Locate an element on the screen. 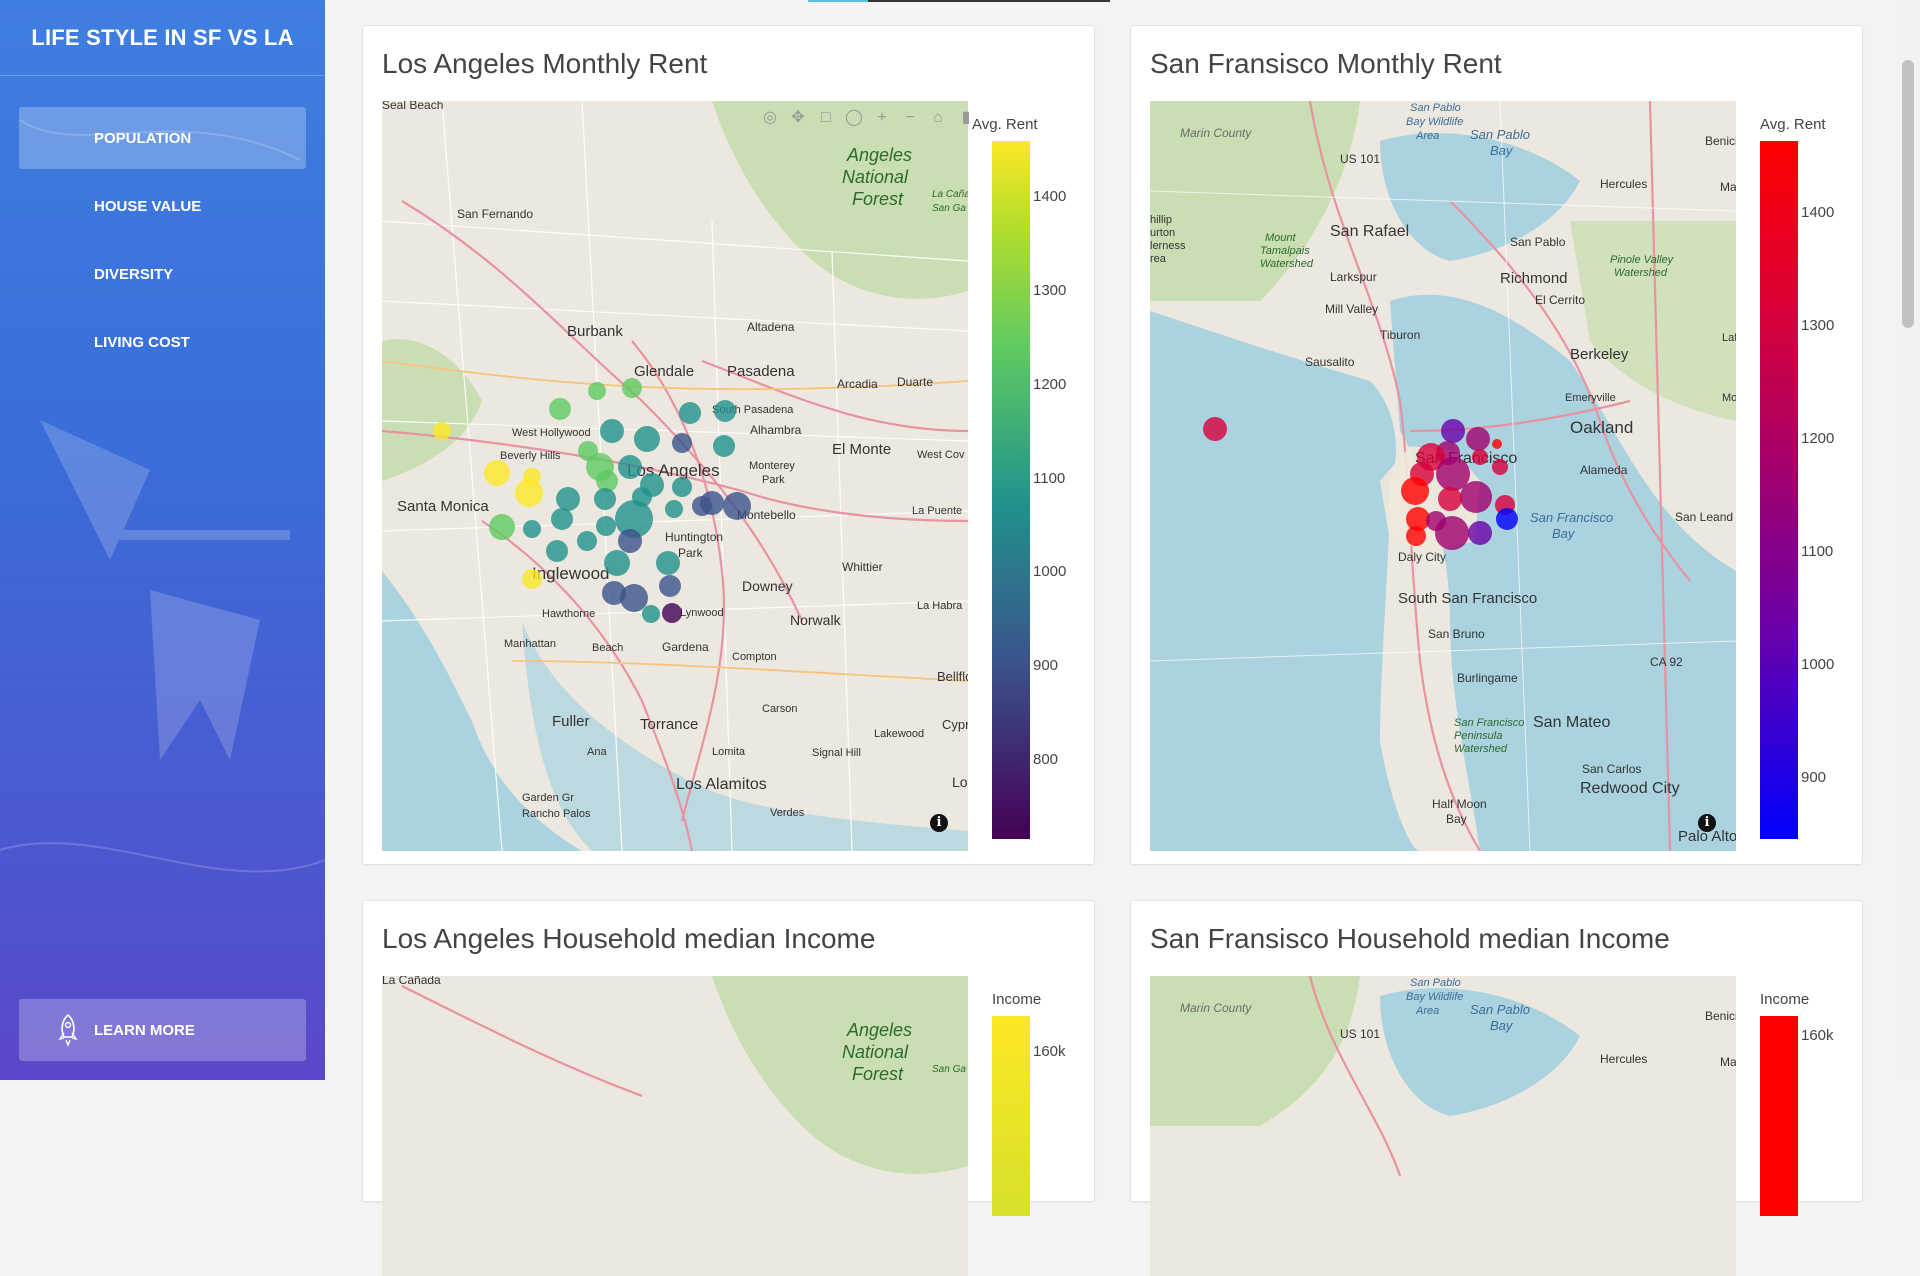  map-place-label: Marin County is located at coordinates (1216, 133).